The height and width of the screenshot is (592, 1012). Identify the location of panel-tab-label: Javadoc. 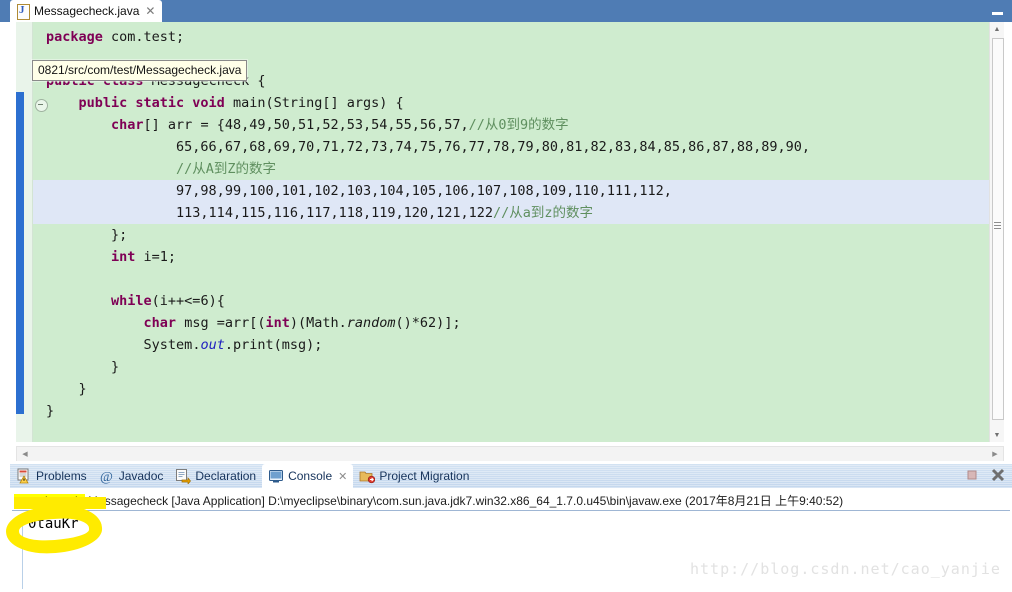
(141, 476).